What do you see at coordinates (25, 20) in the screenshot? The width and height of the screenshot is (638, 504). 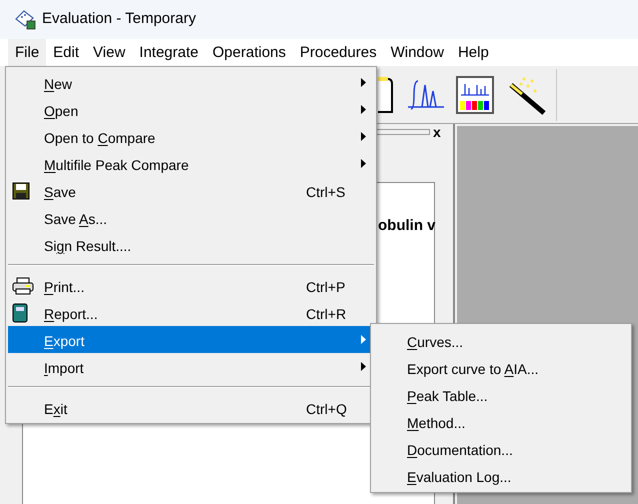 I see `app-icon` at bounding box center [25, 20].